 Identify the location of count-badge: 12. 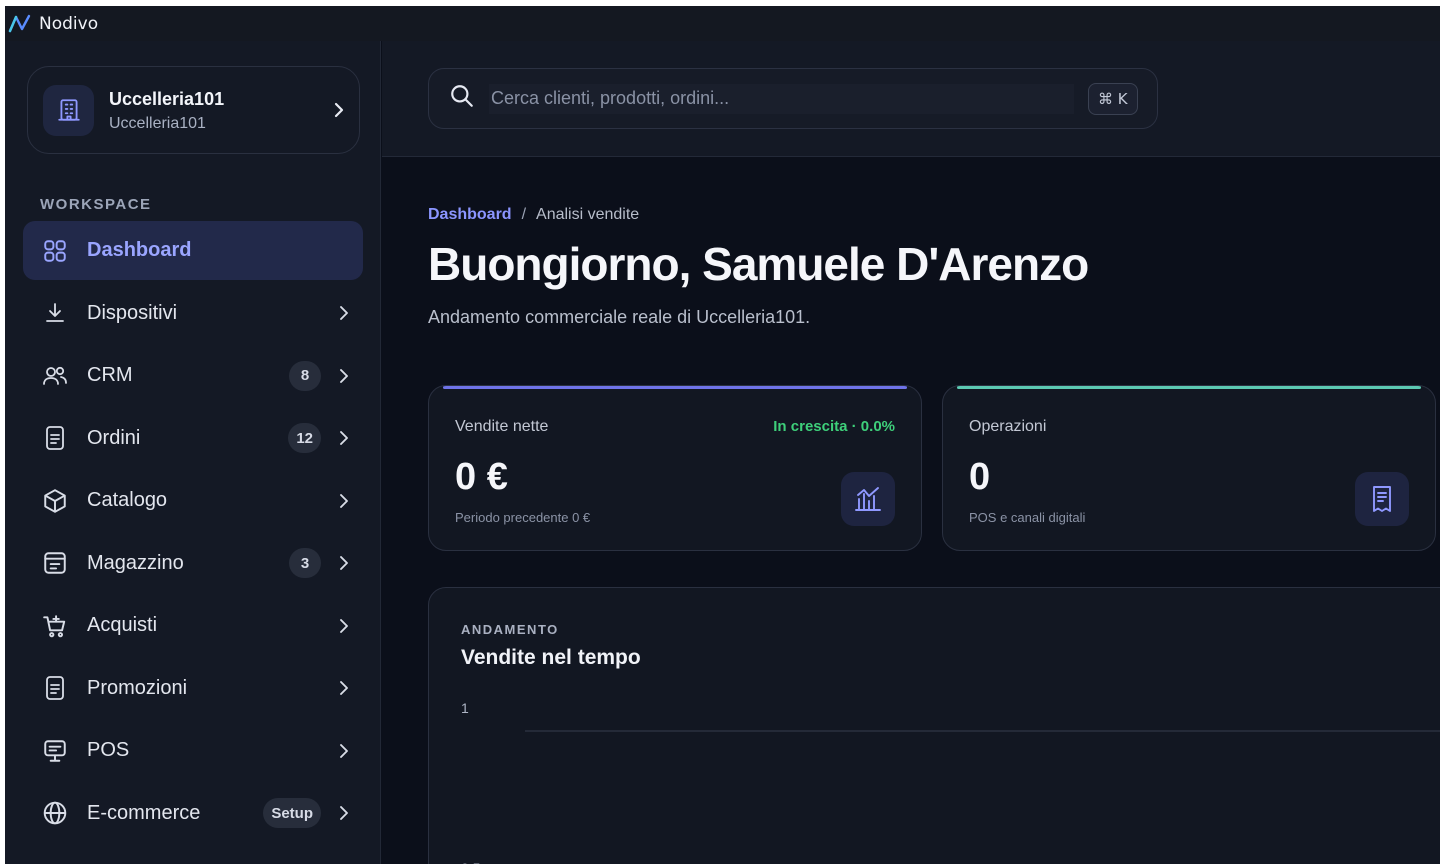
(304, 438).